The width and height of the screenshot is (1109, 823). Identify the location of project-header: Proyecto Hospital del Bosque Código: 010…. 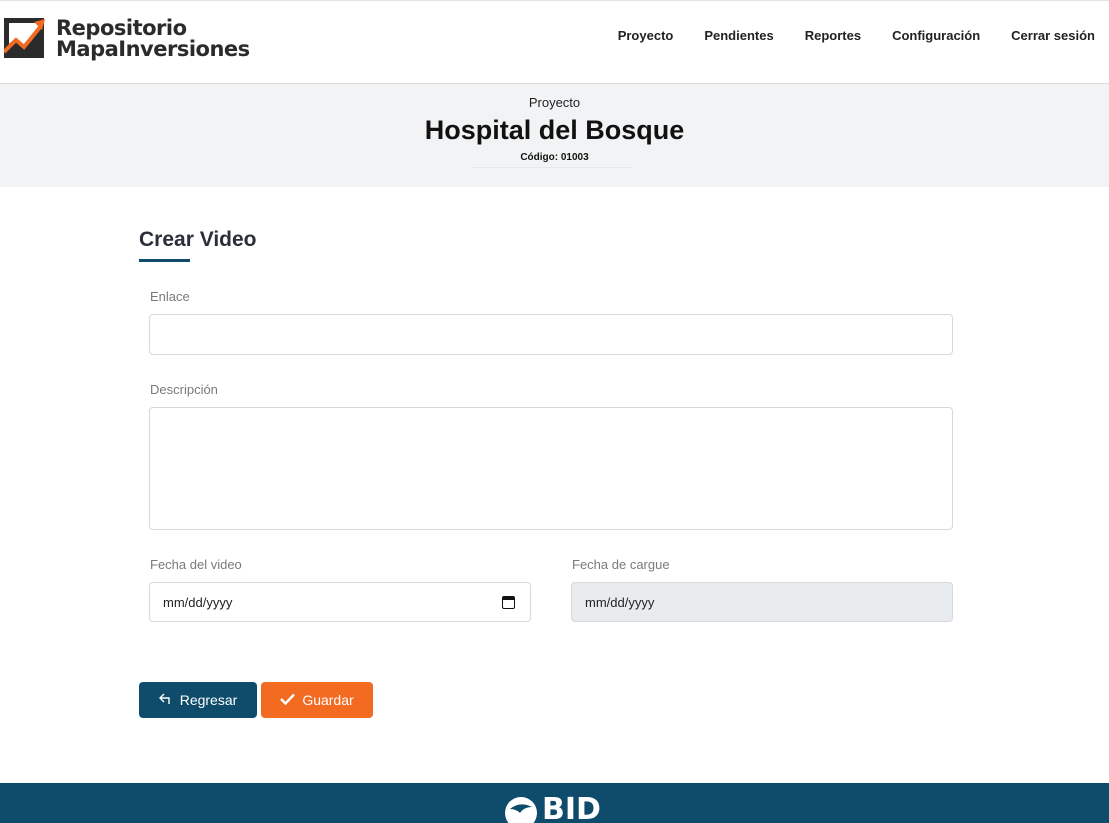
(554, 135).